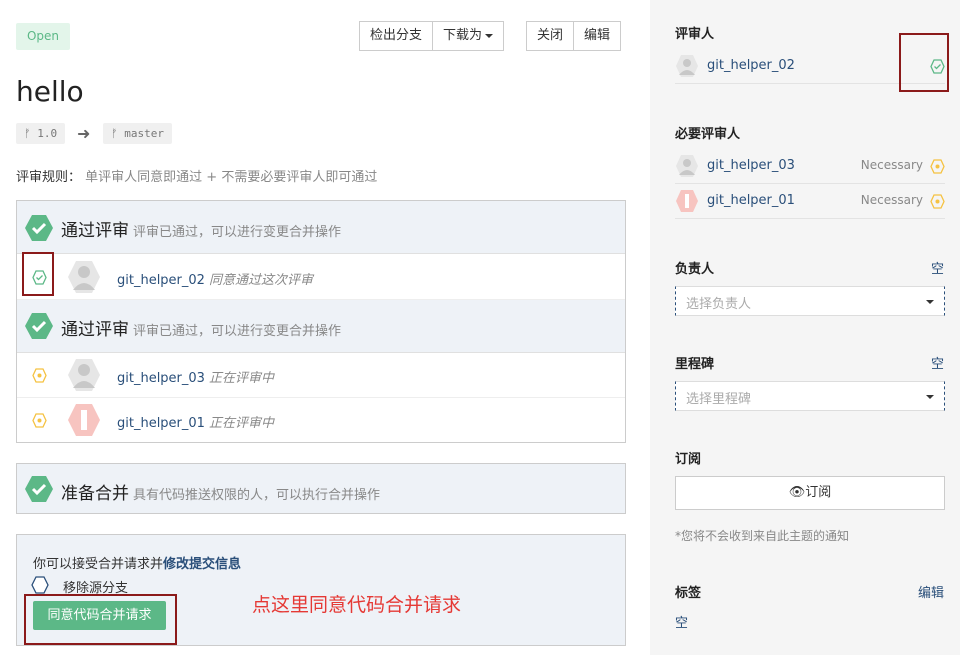 The width and height of the screenshot is (960, 655). What do you see at coordinates (751, 165) in the screenshot?
I see `required-reviewer-name: git_helper_03` at bounding box center [751, 165].